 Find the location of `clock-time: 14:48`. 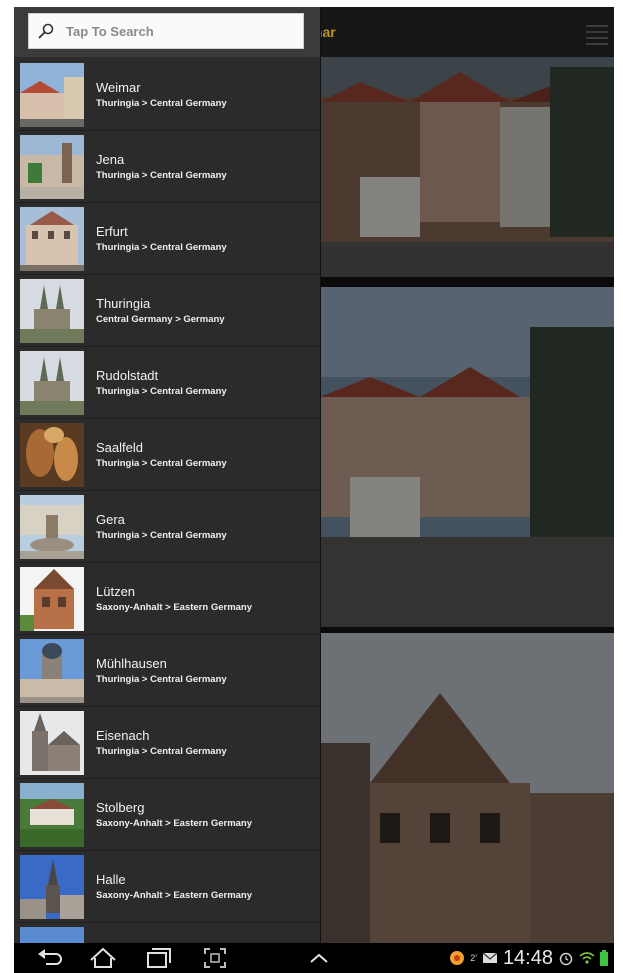

clock-time: 14:48 is located at coordinates (527, 957).